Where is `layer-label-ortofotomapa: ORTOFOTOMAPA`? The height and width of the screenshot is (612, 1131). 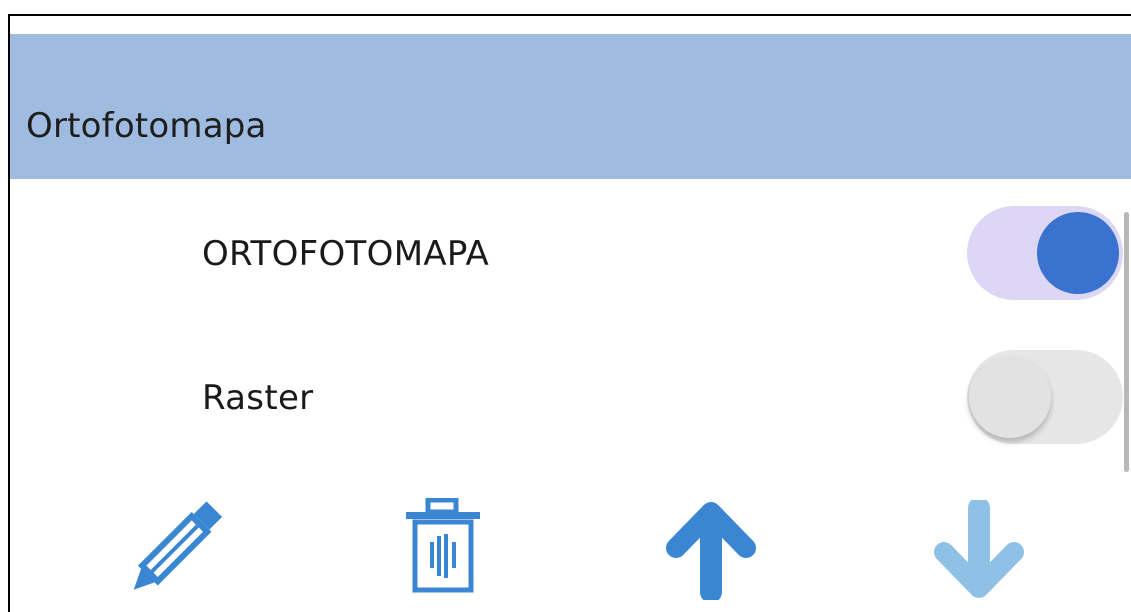 layer-label-ortofotomapa: ORTOFOTOMAPA is located at coordinates (346, 254).